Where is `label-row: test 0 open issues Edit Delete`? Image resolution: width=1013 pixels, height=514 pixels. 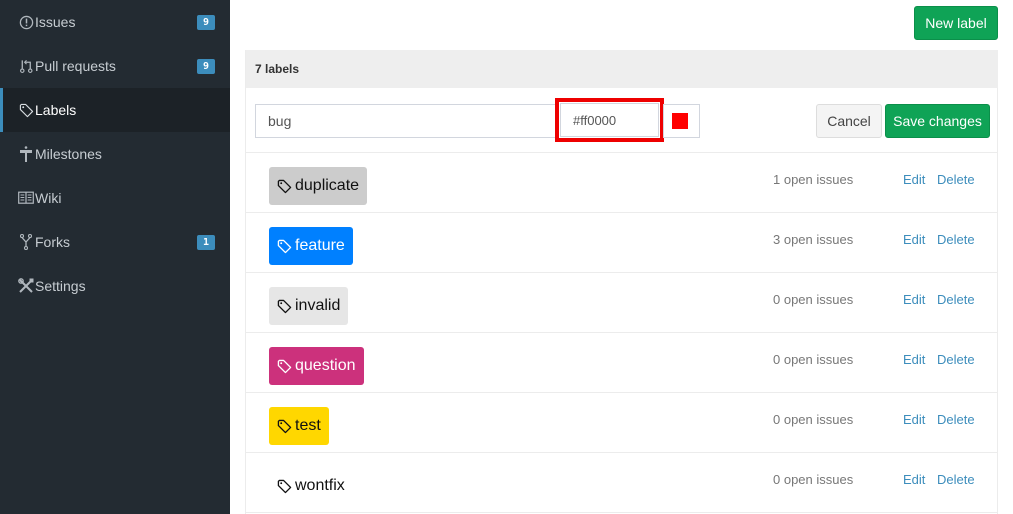
label-row: test 0 open issues Edit Delete is located at coordinates (622, 423).